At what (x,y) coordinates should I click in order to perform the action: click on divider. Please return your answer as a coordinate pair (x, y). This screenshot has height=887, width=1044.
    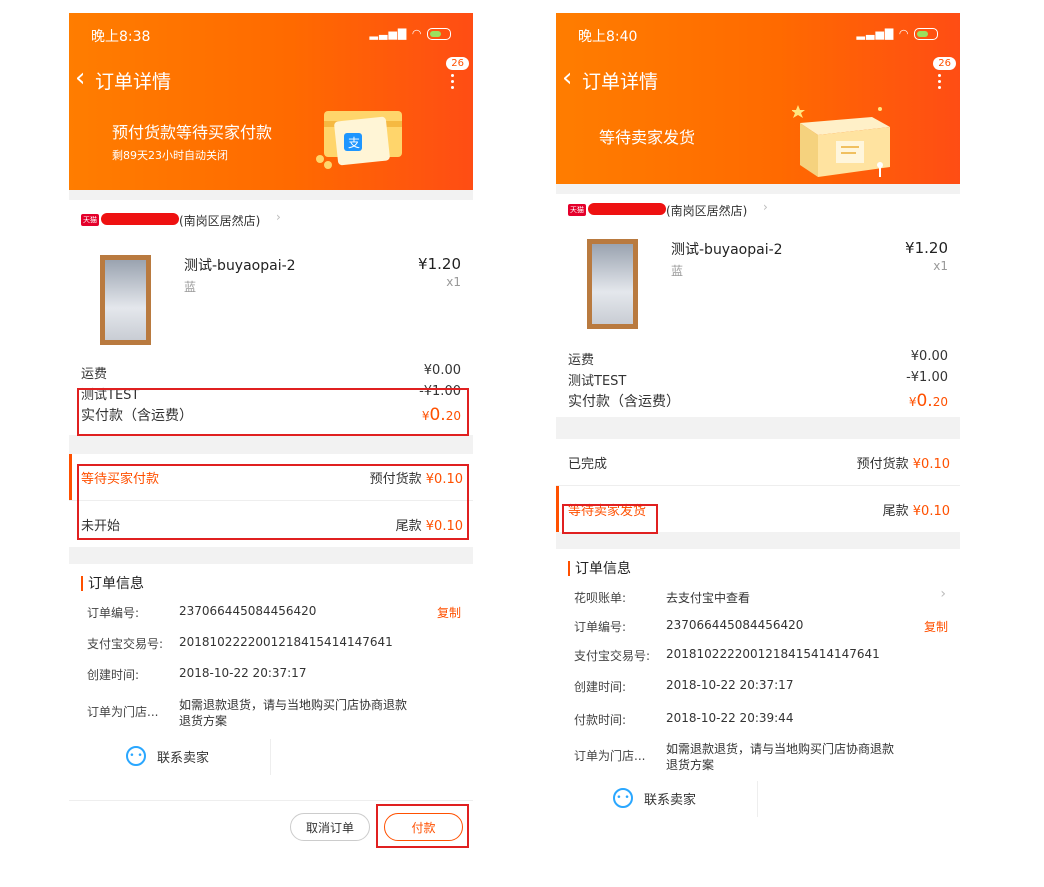
    Looking at the image, I should click on (757, 799).